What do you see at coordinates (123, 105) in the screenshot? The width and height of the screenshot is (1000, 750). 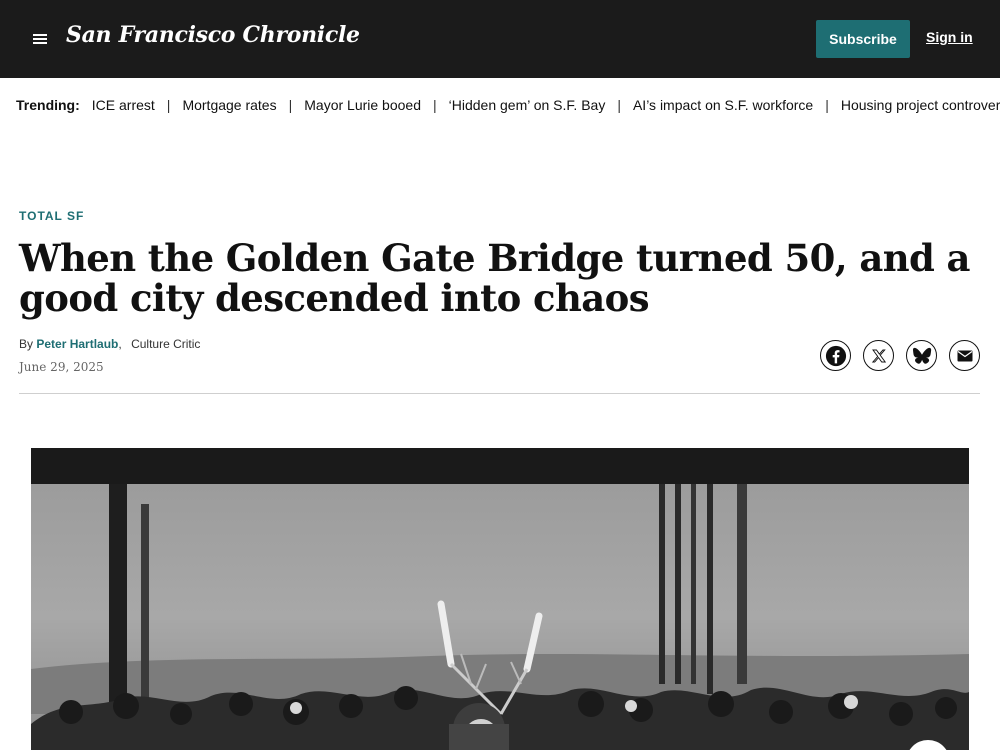 I see `trending-item-ice-arrest: ICE arrest` at bounding box center [123, 105].